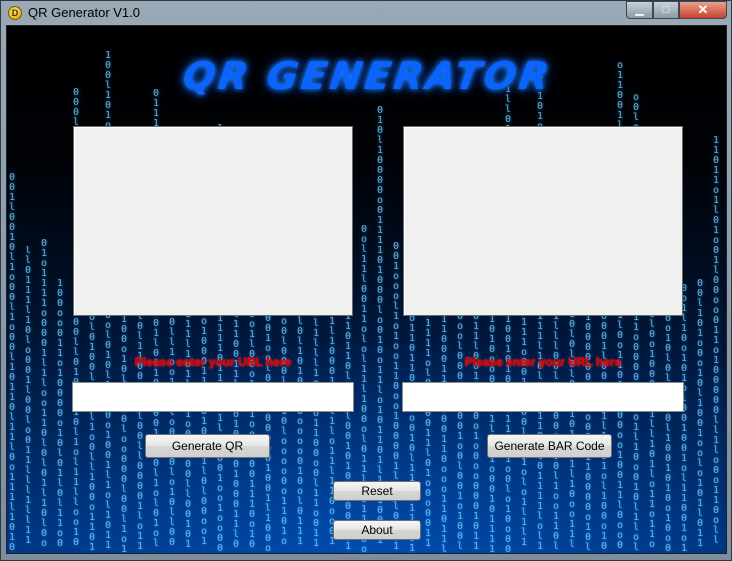  Describe the element at coordinates (543, 362) in the screenshot. I see `barcode-url-prompt: Please enter your URL here` at that location.